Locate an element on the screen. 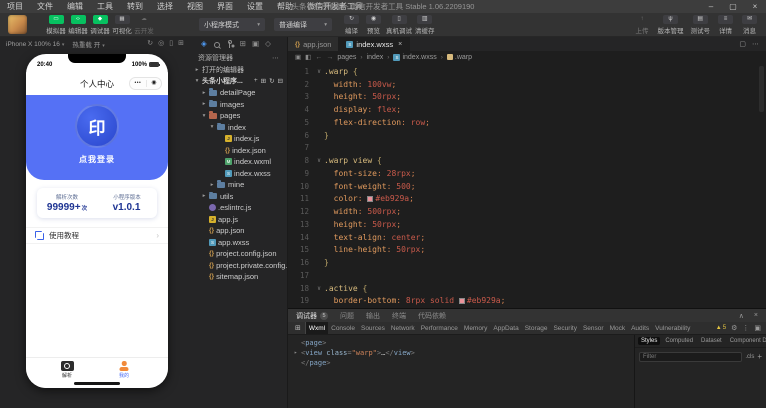 The height and width of the screenshot is (408, 766). devtools-tab-sensor: Sensor is located at coordinates (593, 328).